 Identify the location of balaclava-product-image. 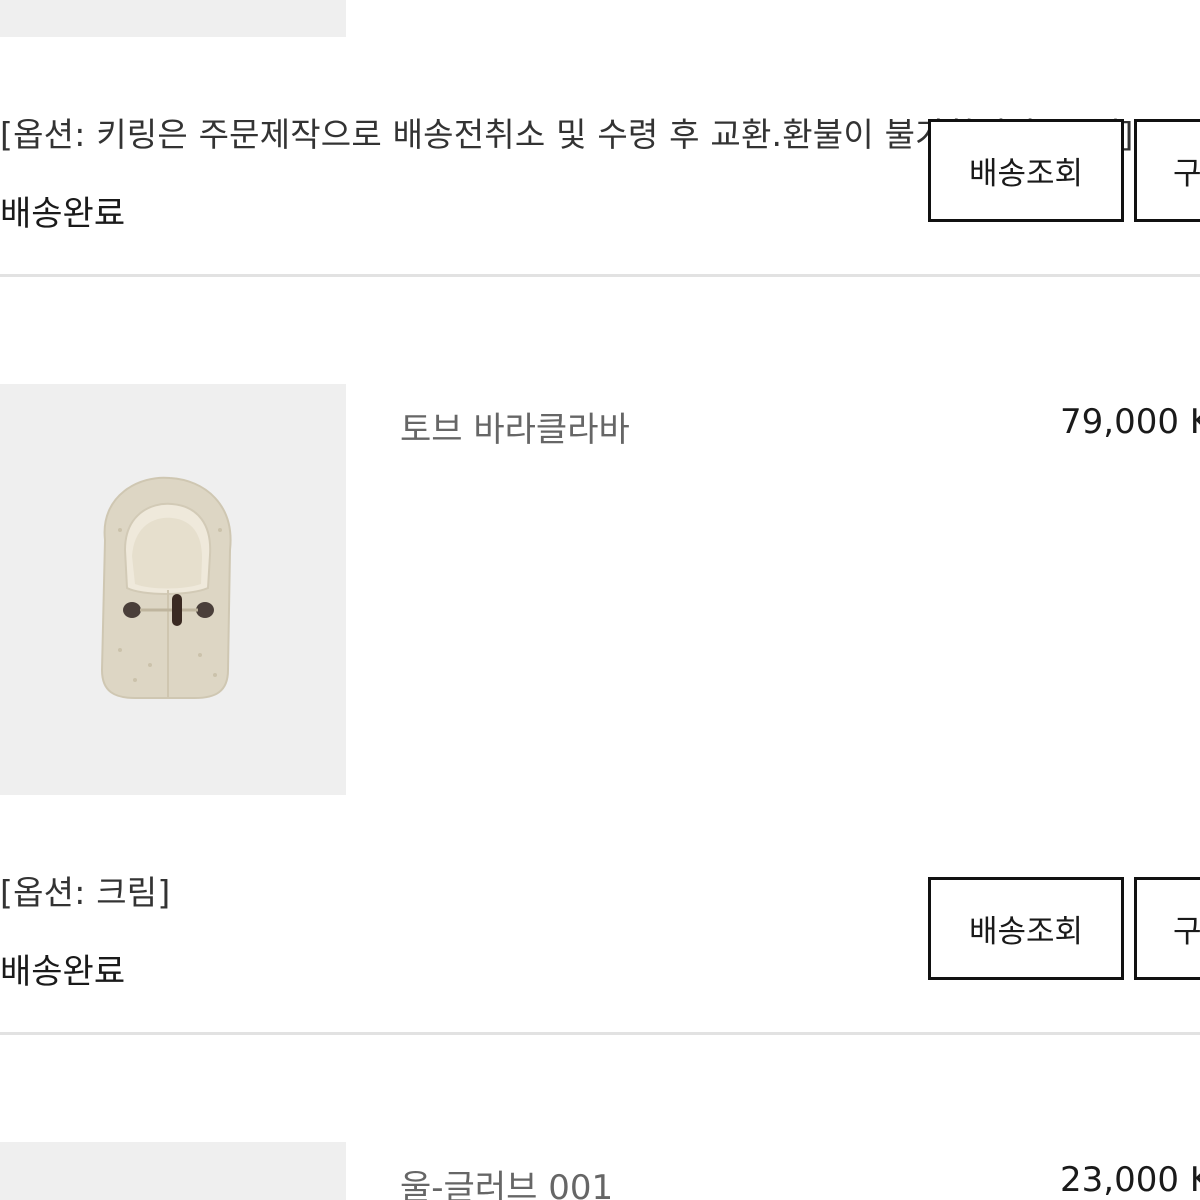
(166, 587).